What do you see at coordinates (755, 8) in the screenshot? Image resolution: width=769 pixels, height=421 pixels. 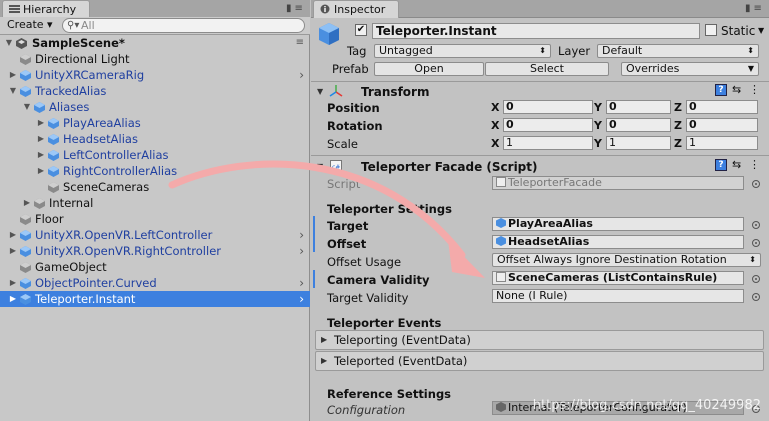 I see `inspector-menu-icons: ▮≡` at bounding box center [755, 8].